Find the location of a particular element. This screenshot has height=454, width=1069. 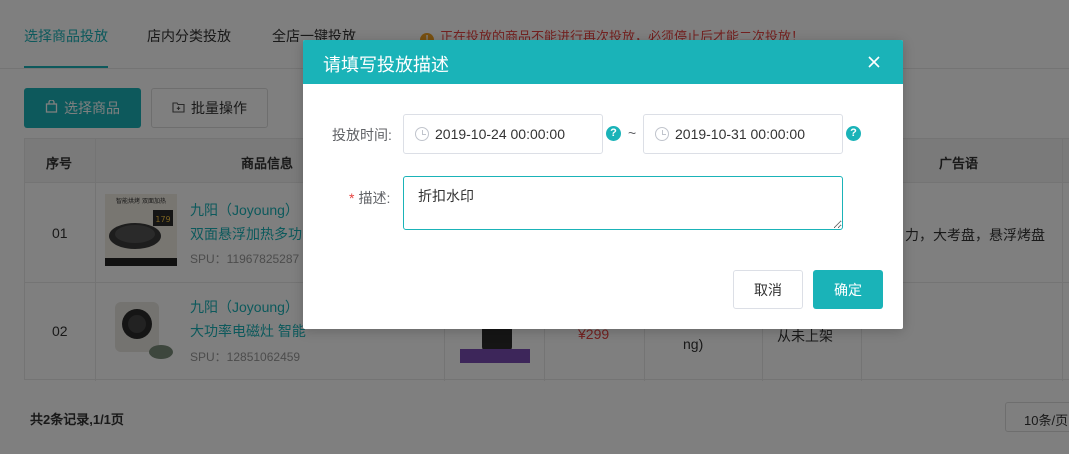

confirm-button: 确定 is located at coordinates (848, 289).